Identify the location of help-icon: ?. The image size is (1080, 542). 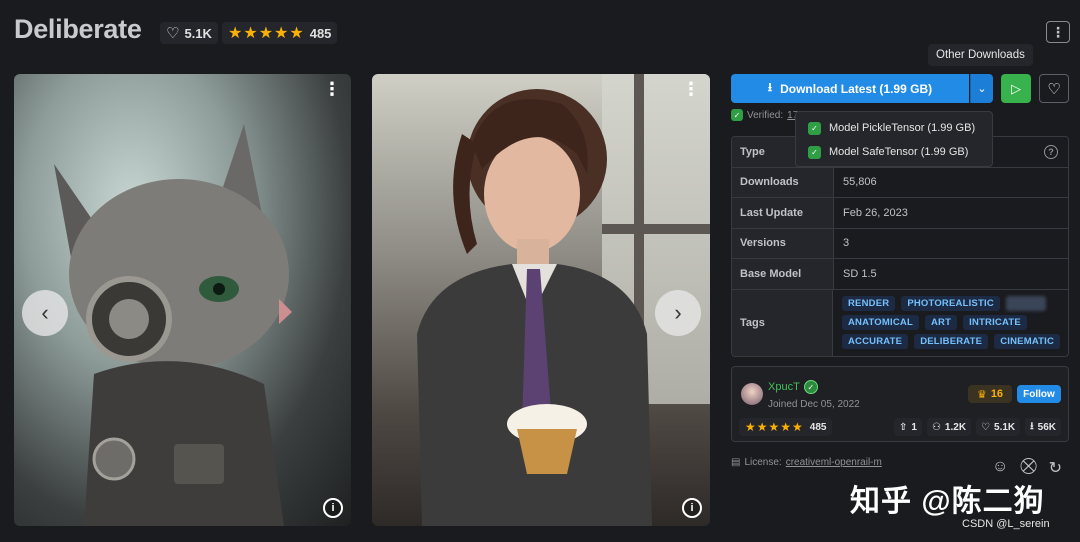
(1051, 152).